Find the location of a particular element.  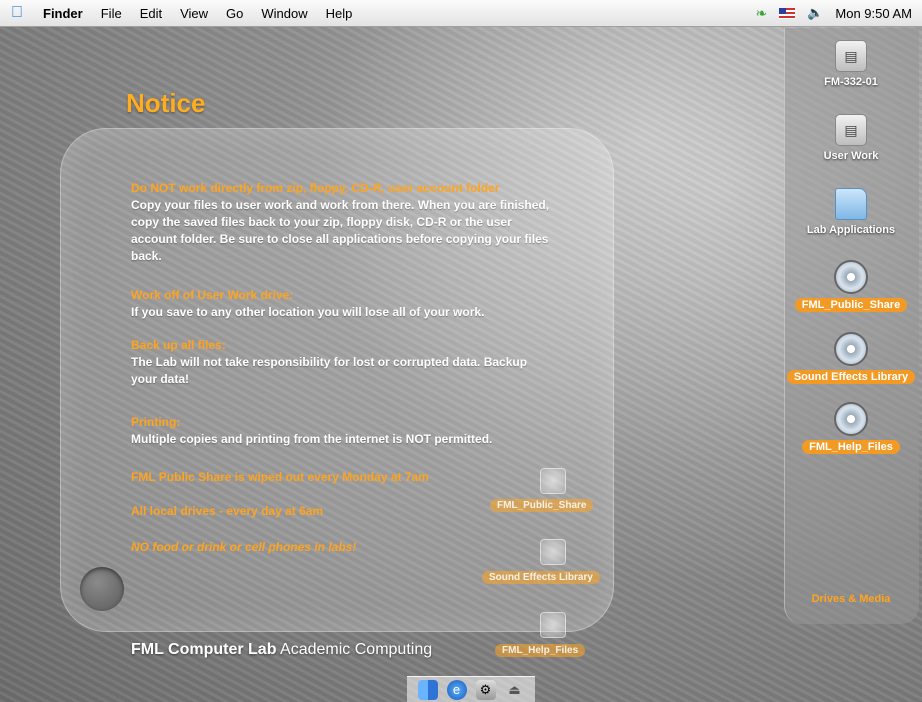

lab-footer: FML Computer Lab Academic Computing is located at coordinates (281, 650).